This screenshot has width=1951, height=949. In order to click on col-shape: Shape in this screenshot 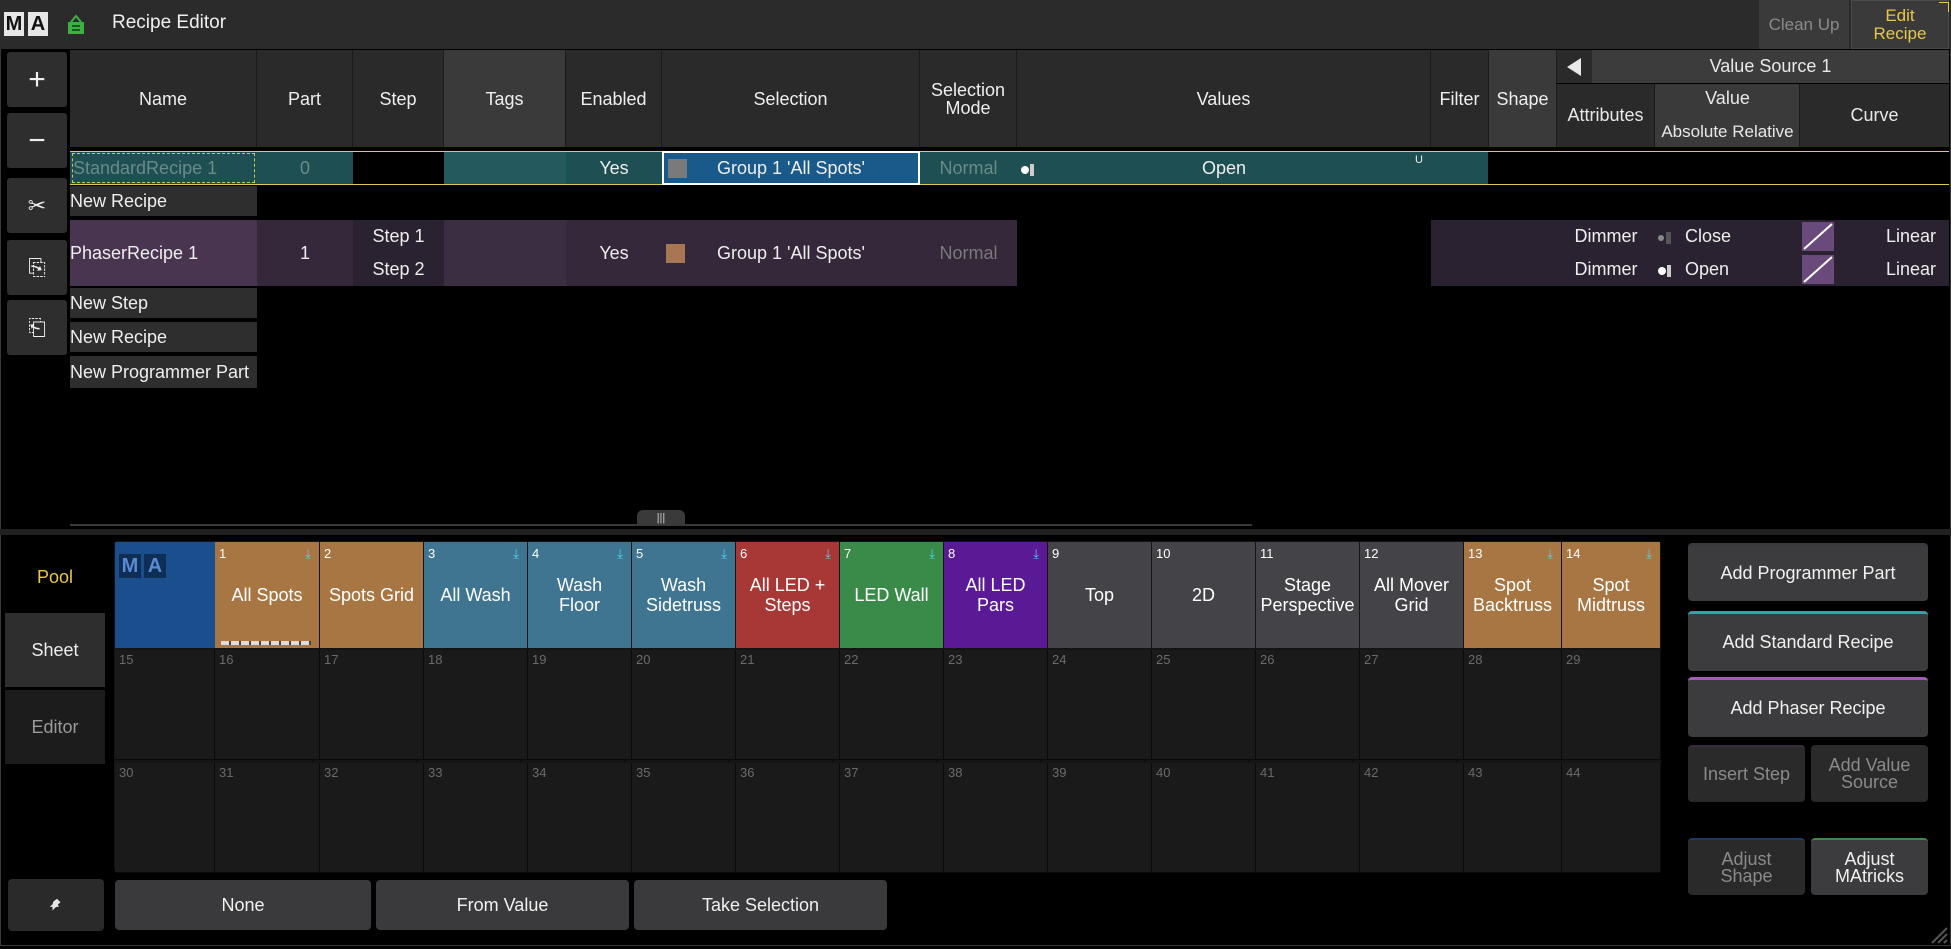, I will do `click(1523, 98)`.